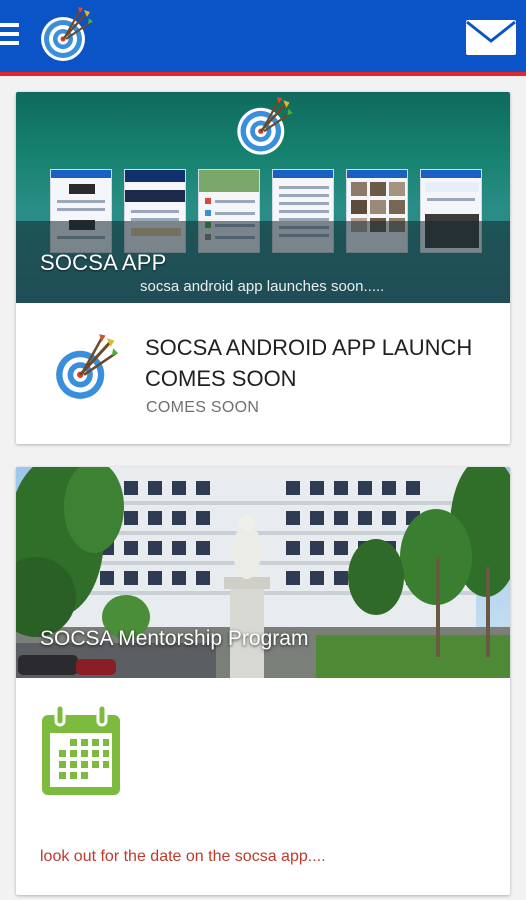 Image resolution: width=526 pixels, height=900 pixels. What do you see at coordinates (103, 262) in the screenshot?
I see `banner-title: SOCSA APP` at bounding box center [103, 262].